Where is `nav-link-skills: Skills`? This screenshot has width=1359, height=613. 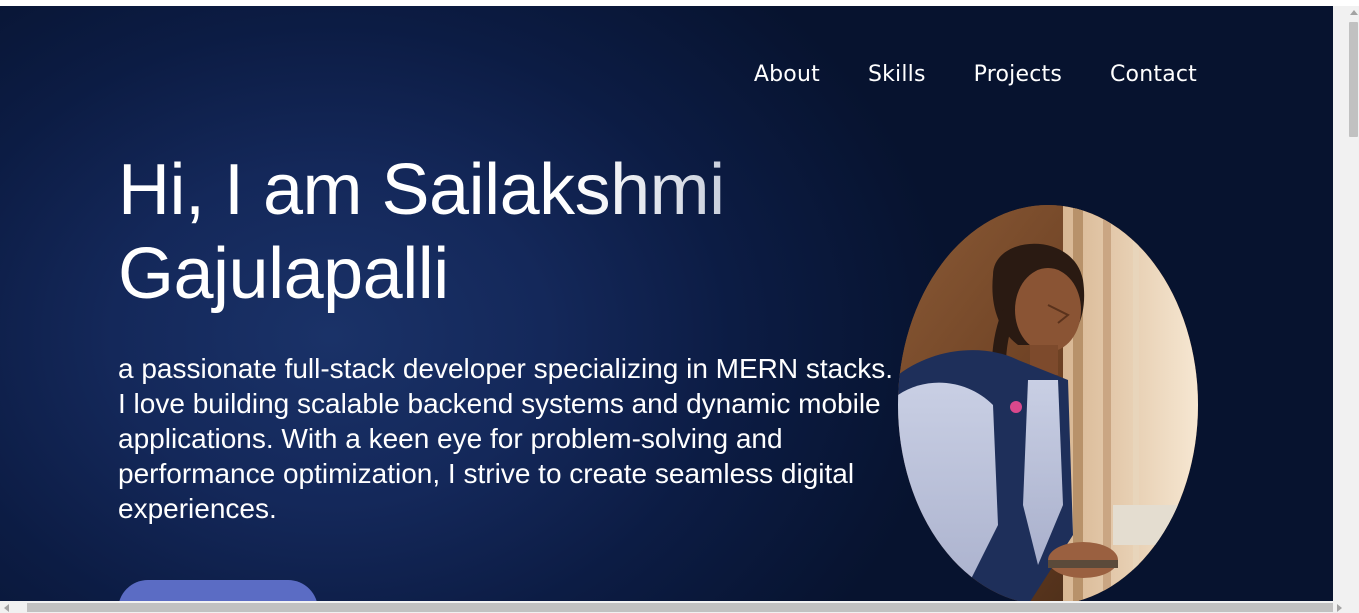
nav-link-skills: Skills is located at coordinates (897, 74).